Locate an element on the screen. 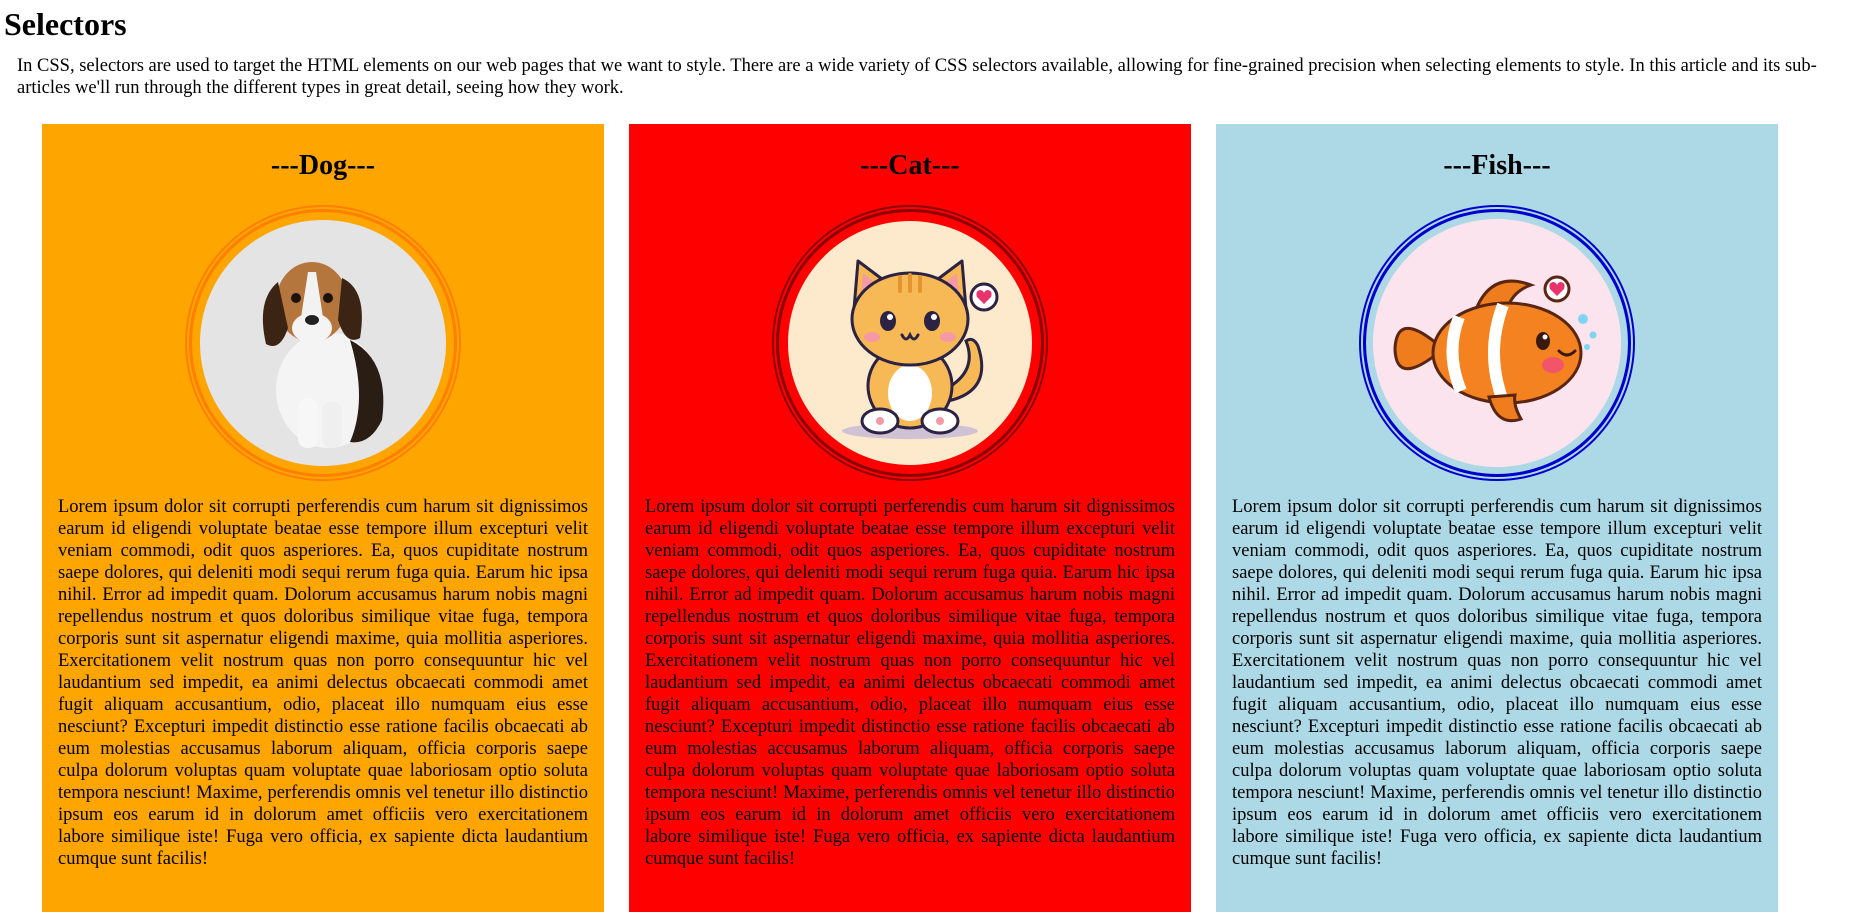  card-title-cat: ---Cat--- is located at coordinates (910, 165).